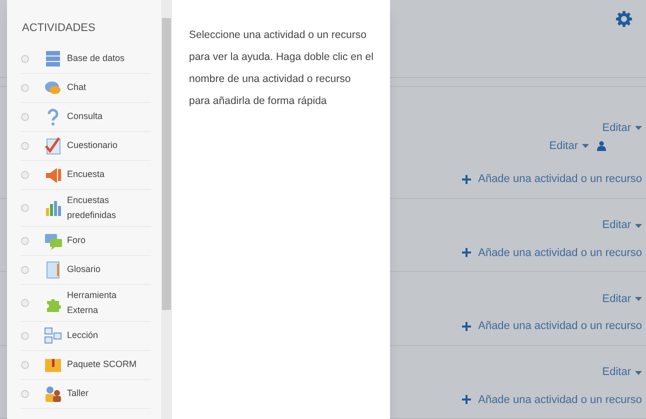 The height and width of the screenshot is (419, 646). Describe the element at coordinates (624, 19) in the screenshot. I see `settings-icon` at that location.